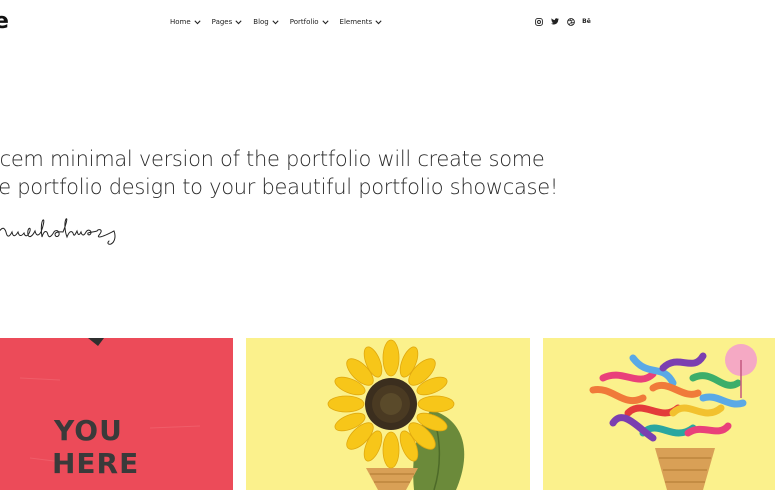 The height and width of the screenshot is (490, 775). Describe the element at coordinates (356, 22) in the screenshot. I see `nav-elements-label: Elements` at that location.